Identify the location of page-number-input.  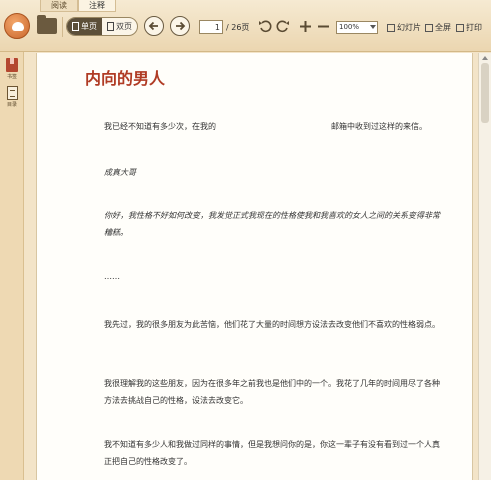
(211, 27).